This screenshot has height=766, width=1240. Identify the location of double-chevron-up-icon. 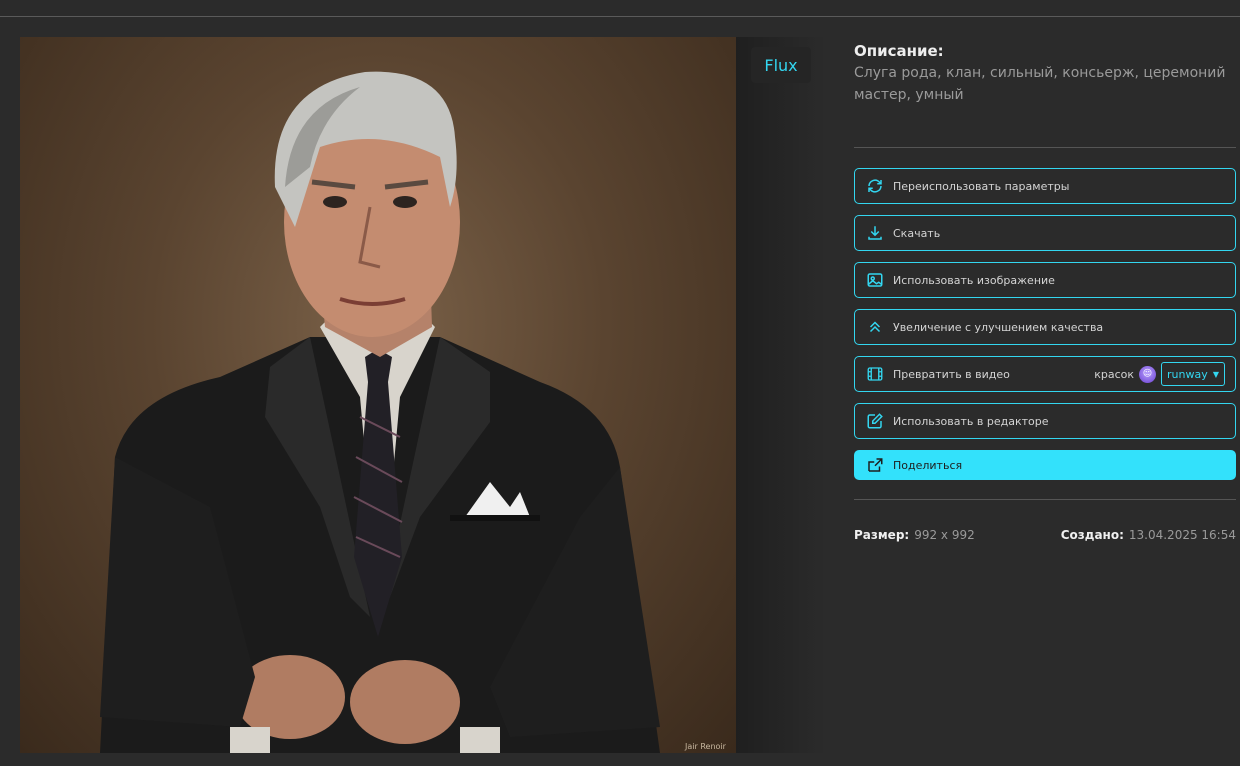
(875, 327).